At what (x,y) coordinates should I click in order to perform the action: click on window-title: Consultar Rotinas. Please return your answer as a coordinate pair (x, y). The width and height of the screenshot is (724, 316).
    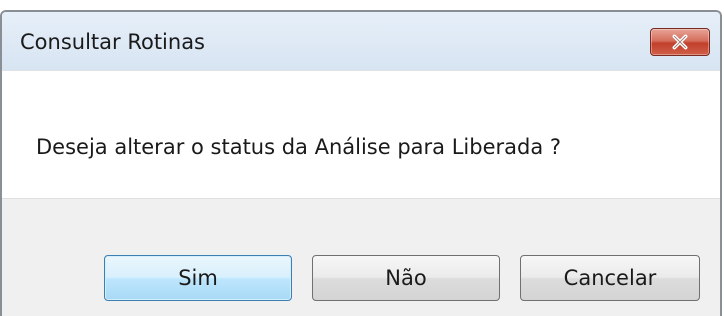
    Looking at the image, I should click on (113, 42).